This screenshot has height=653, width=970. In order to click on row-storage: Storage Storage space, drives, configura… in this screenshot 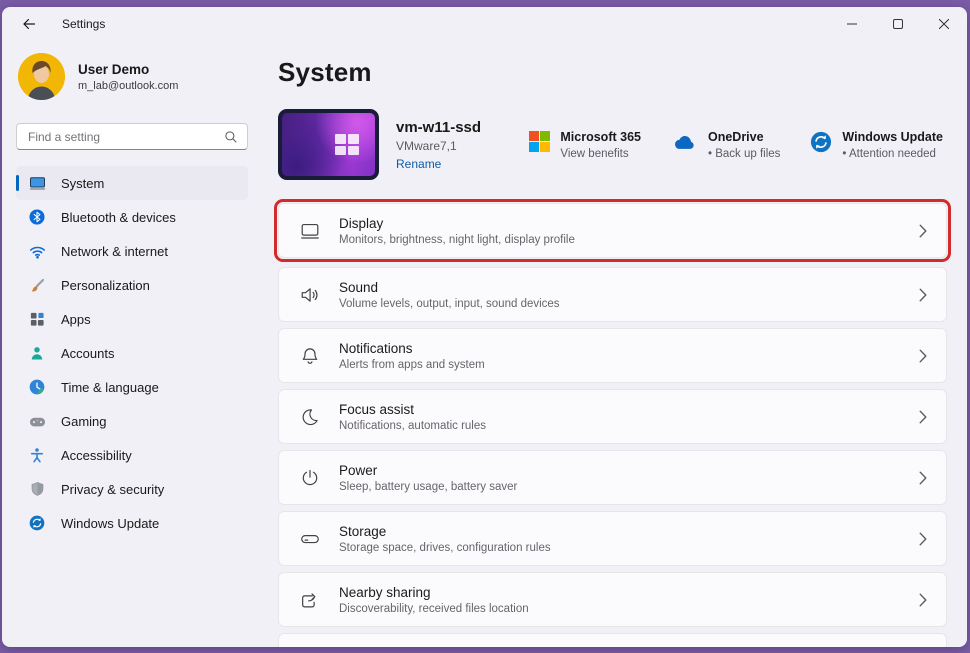, I will do `click(612, 538)`.